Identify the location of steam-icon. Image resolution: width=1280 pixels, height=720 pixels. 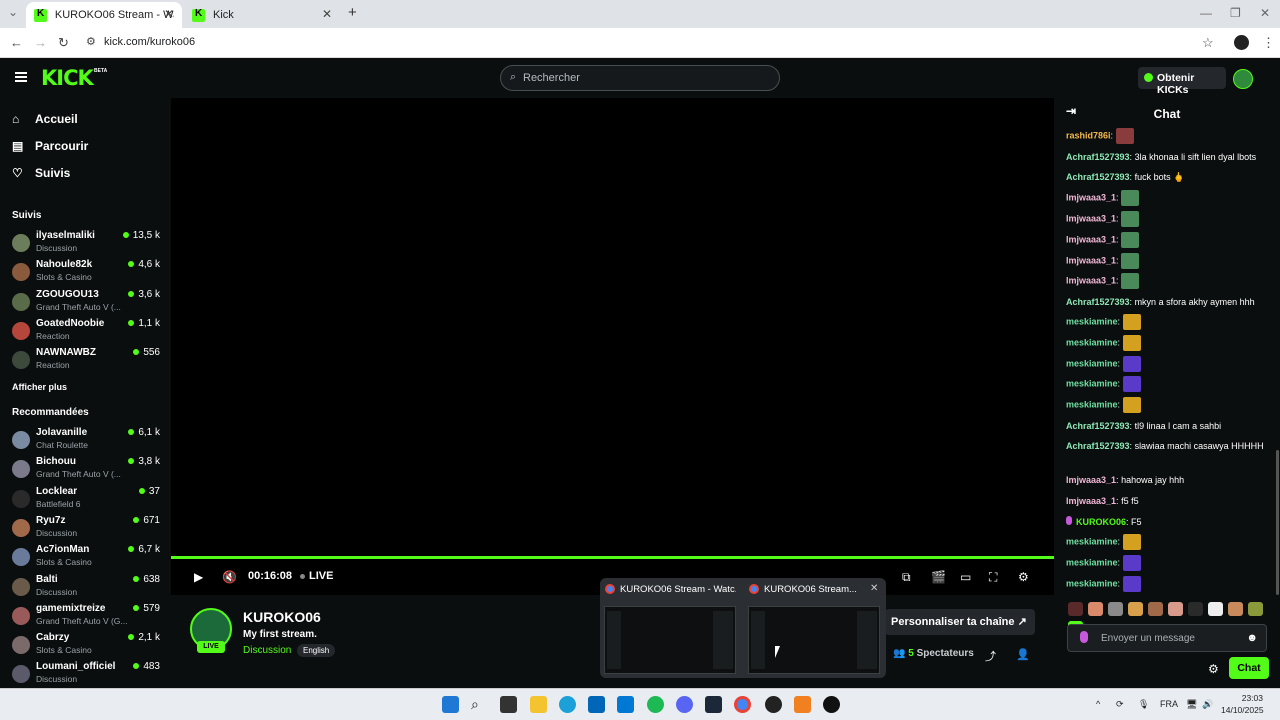
(713, 704).